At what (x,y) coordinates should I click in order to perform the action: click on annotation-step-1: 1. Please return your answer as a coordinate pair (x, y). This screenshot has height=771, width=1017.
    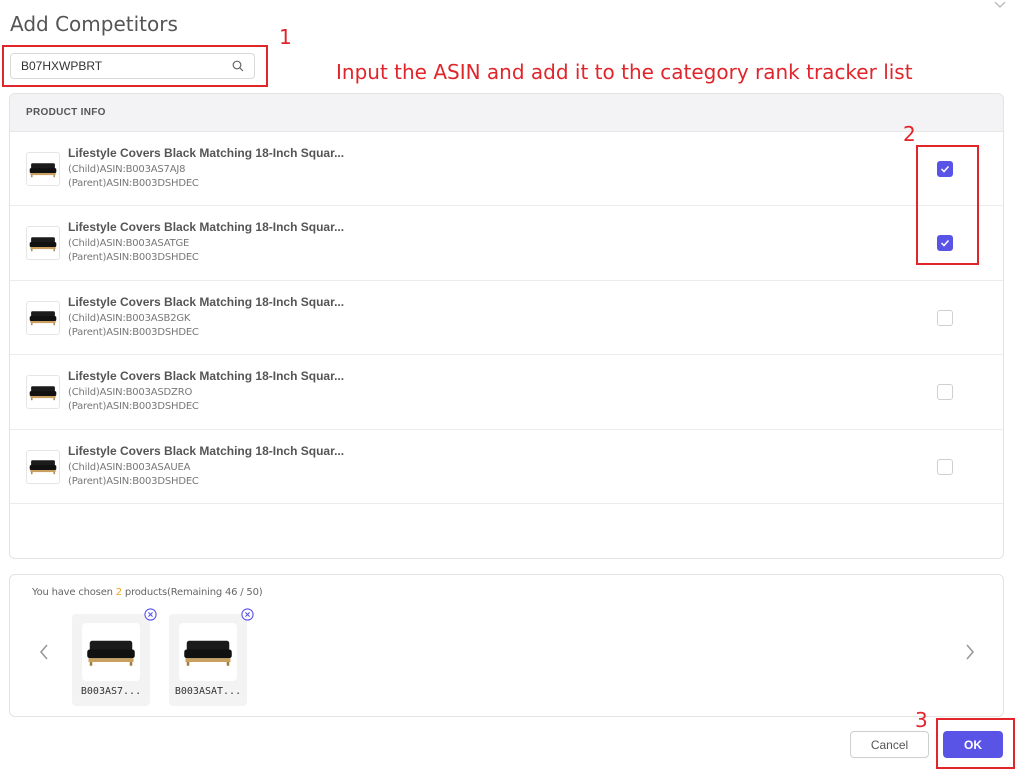
    Looking at the image, I should click on (285, 37).